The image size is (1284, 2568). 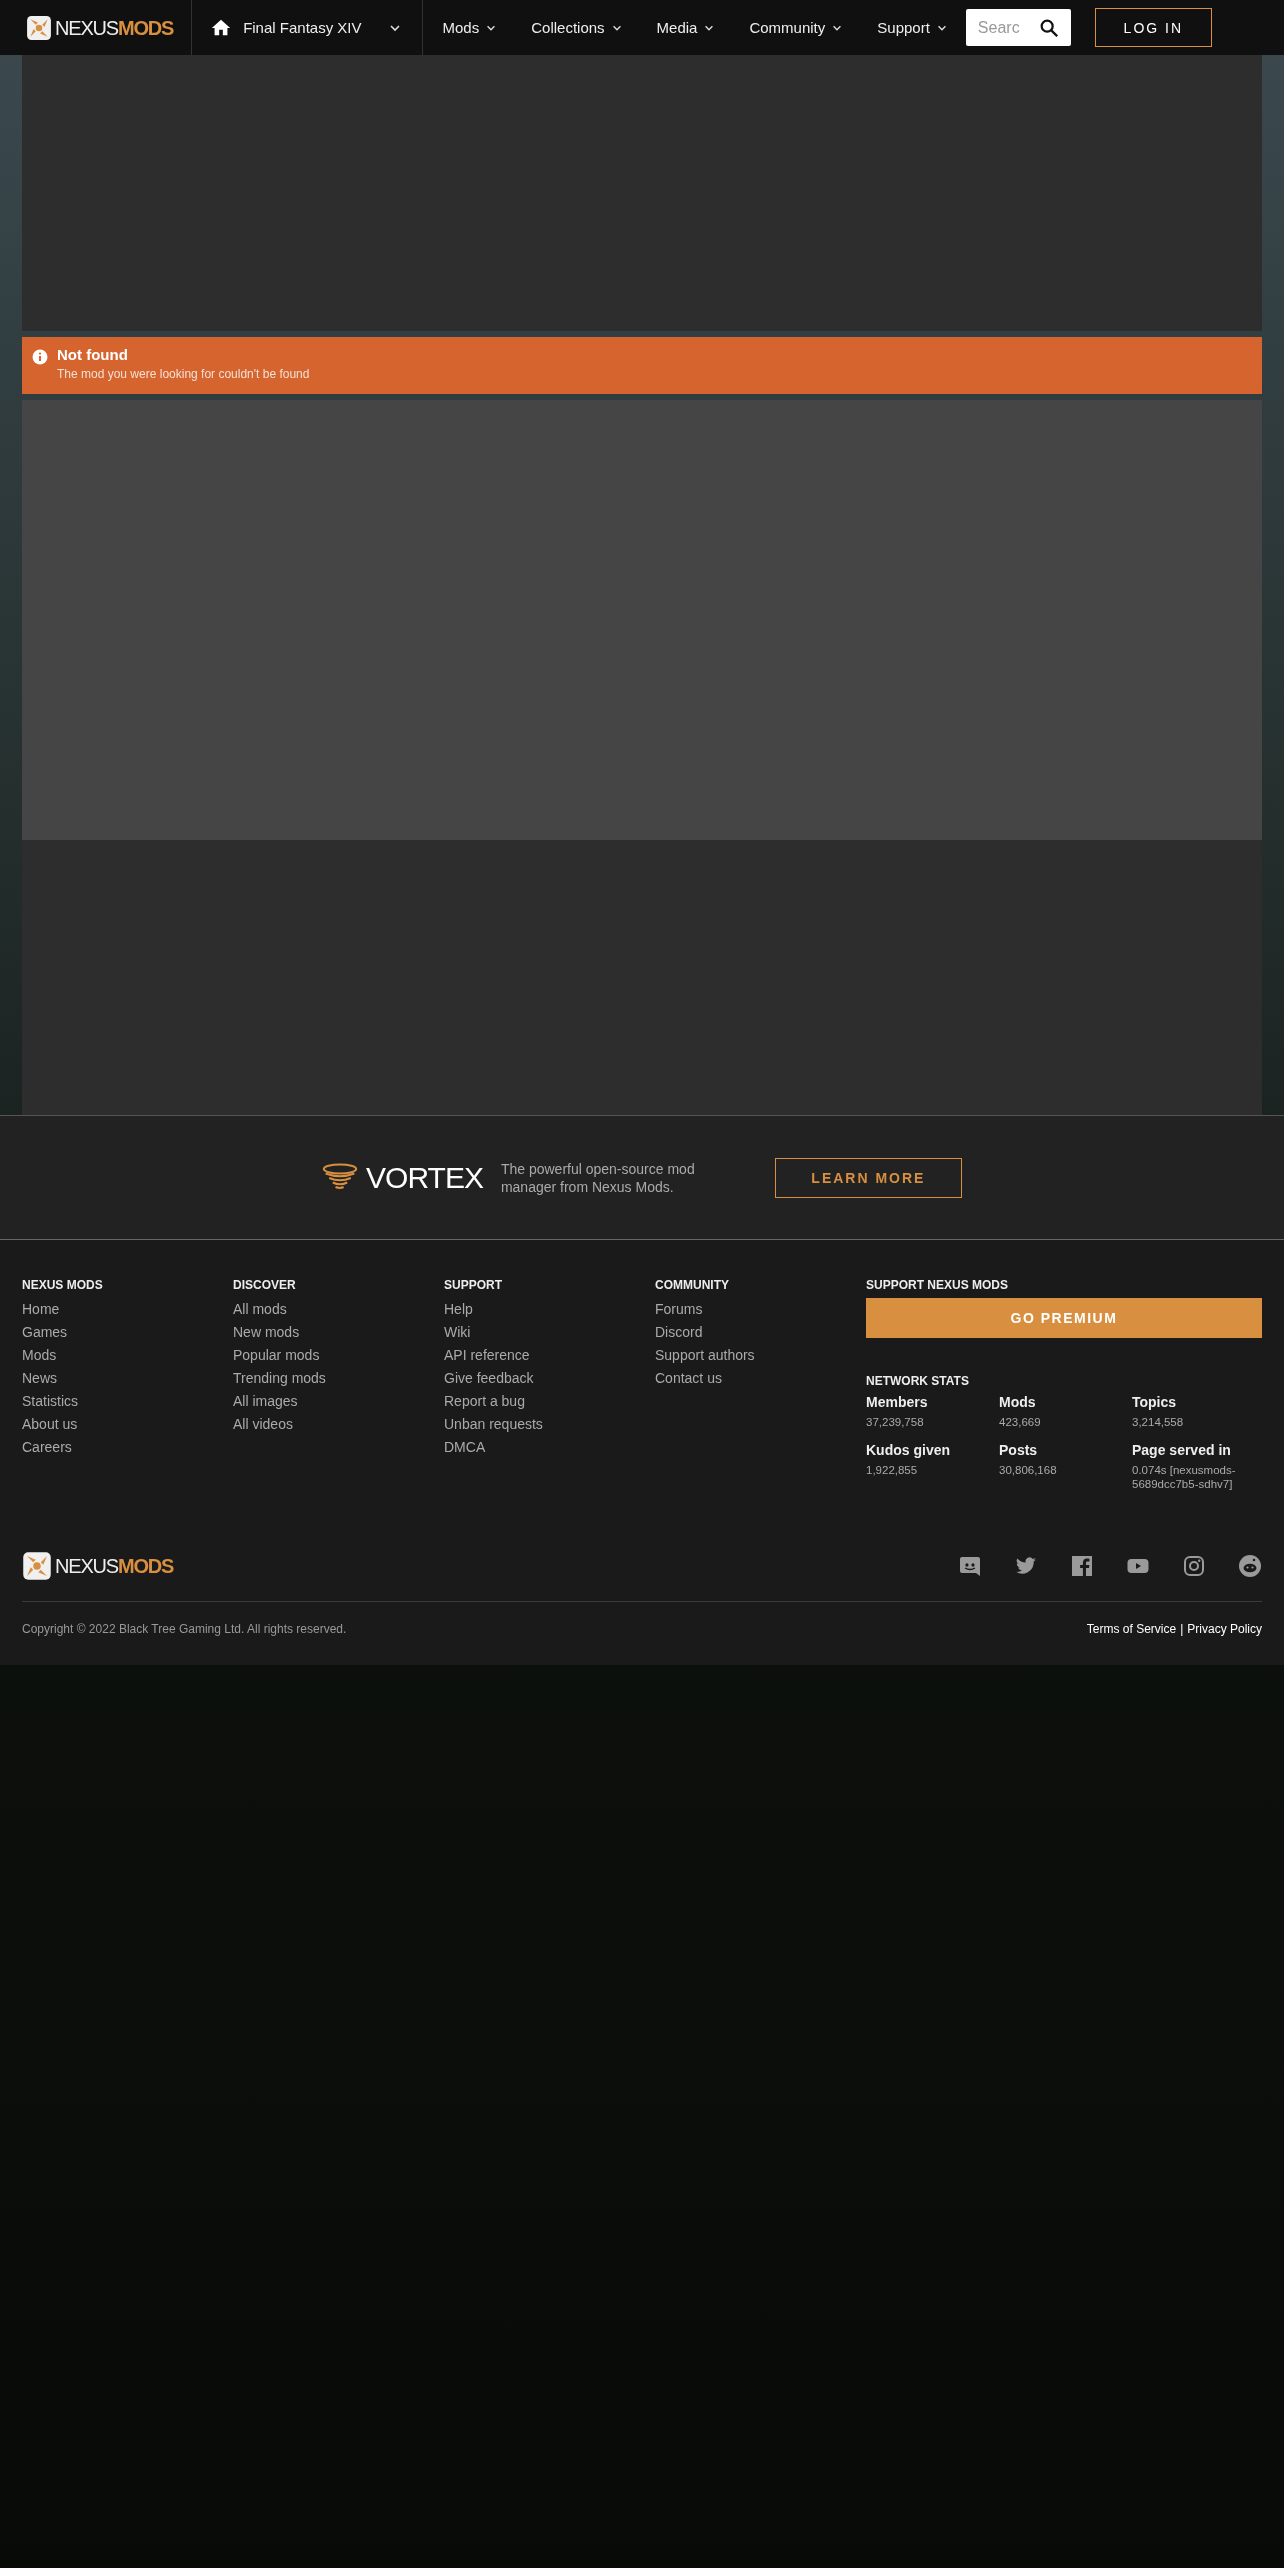 What do you see at coordinates (1131, 1629) in the screenshot?
I see `legal-link: Terms of Service` at bounding box center [1131, 1629].